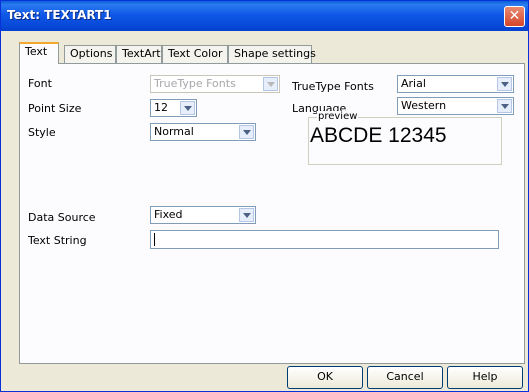  Describe the element at coordinates (333, 86) in the screenshot. I see `truetype-fonts-label: TrueType Fonts` at that location.